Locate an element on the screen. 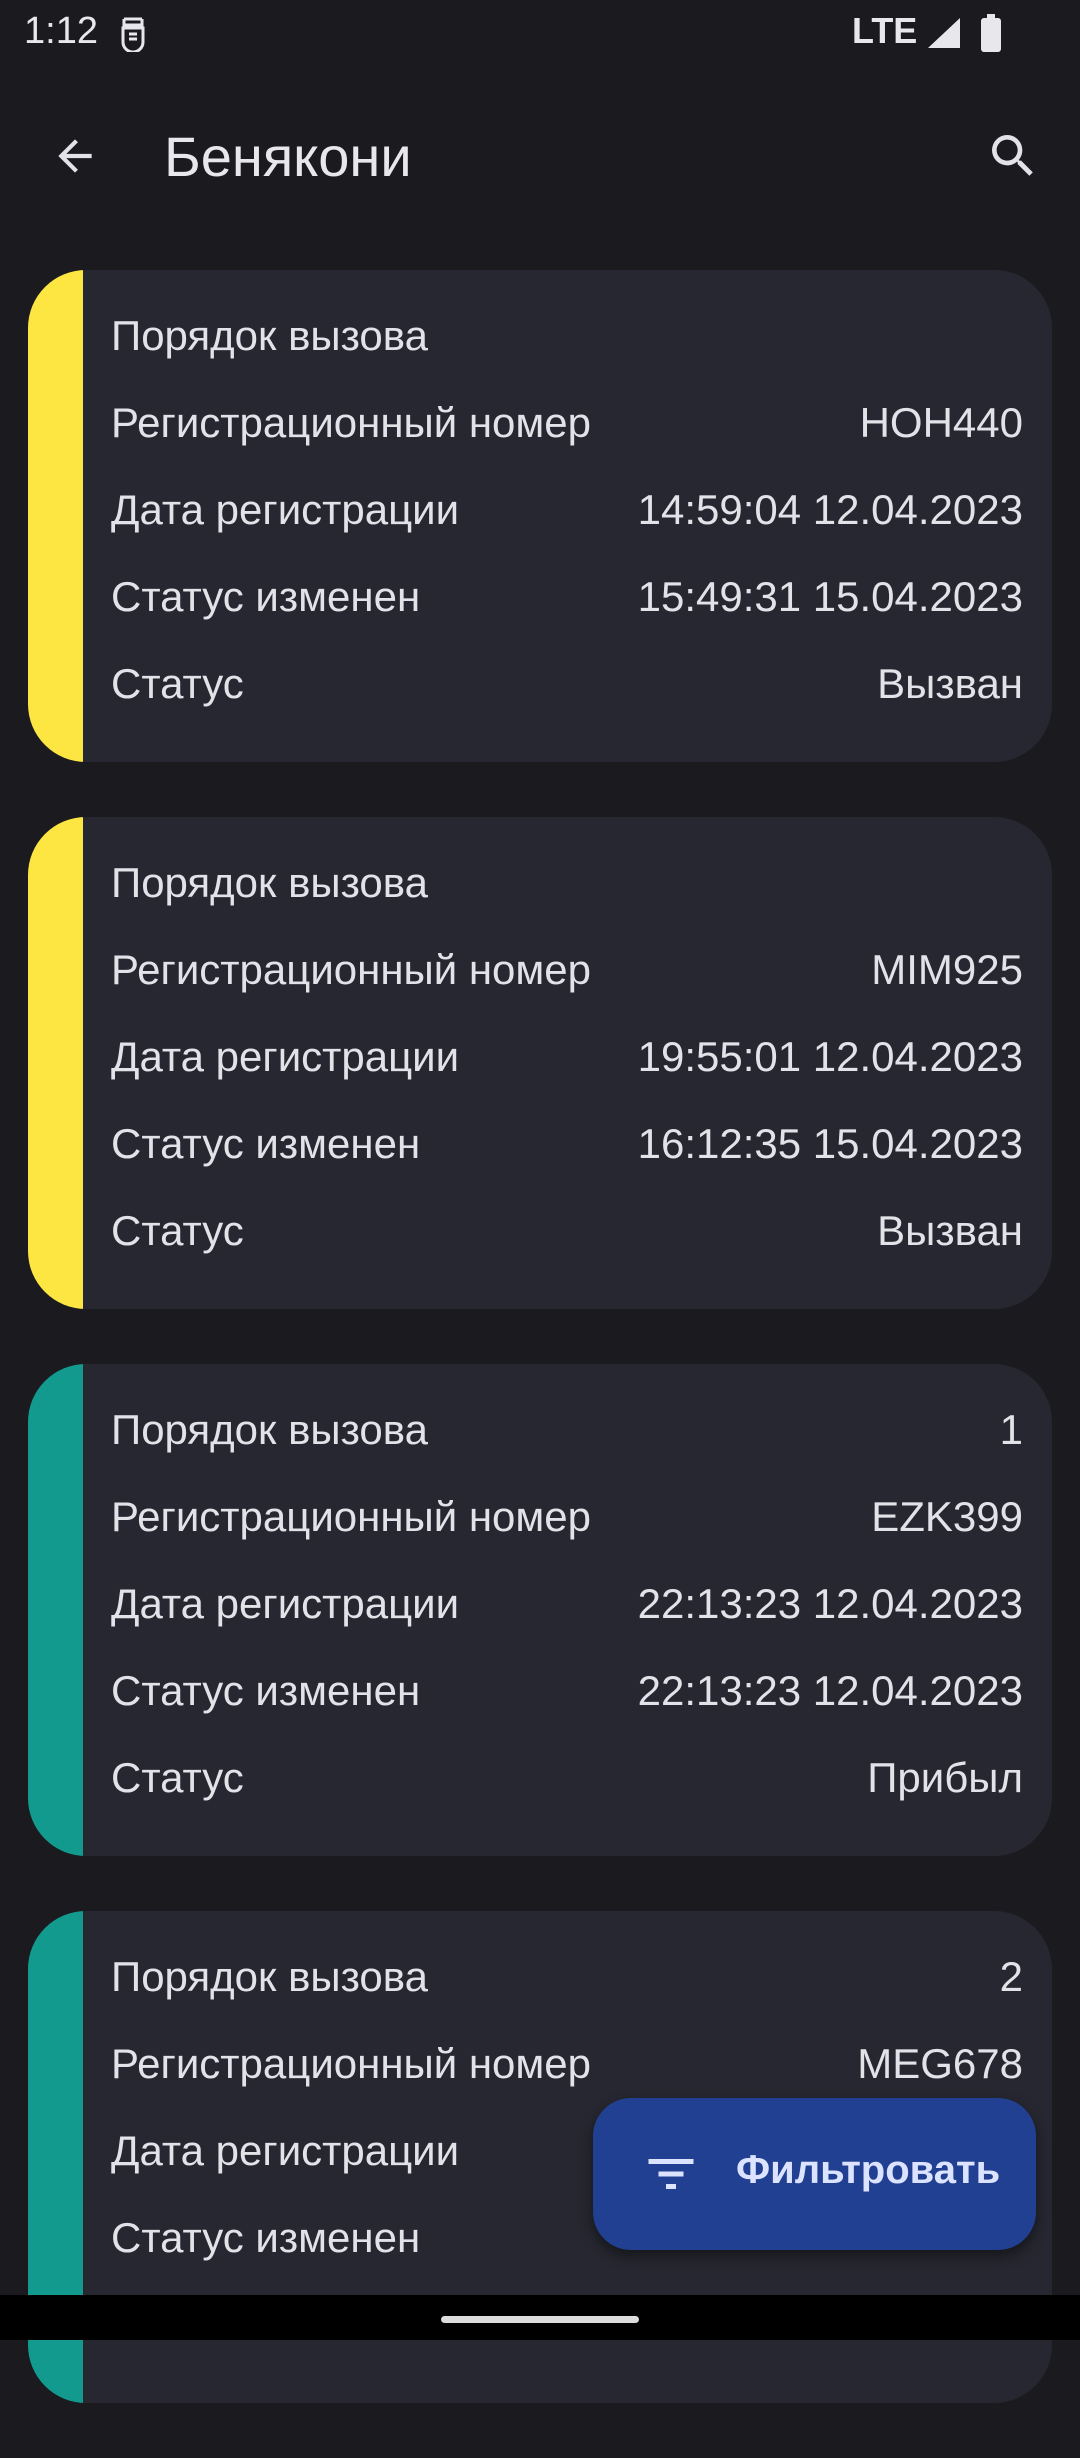  status-value: Прибыл is located at coordinates (945, 1777).